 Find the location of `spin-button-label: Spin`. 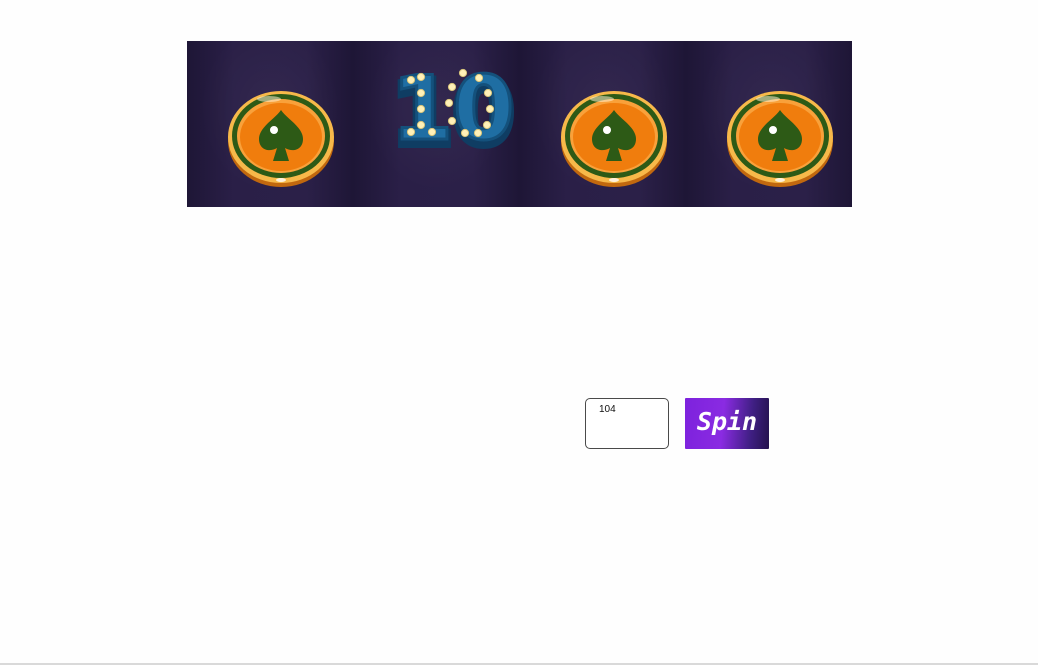

spin-button-label: Spin is located at coordinates (727, 421).